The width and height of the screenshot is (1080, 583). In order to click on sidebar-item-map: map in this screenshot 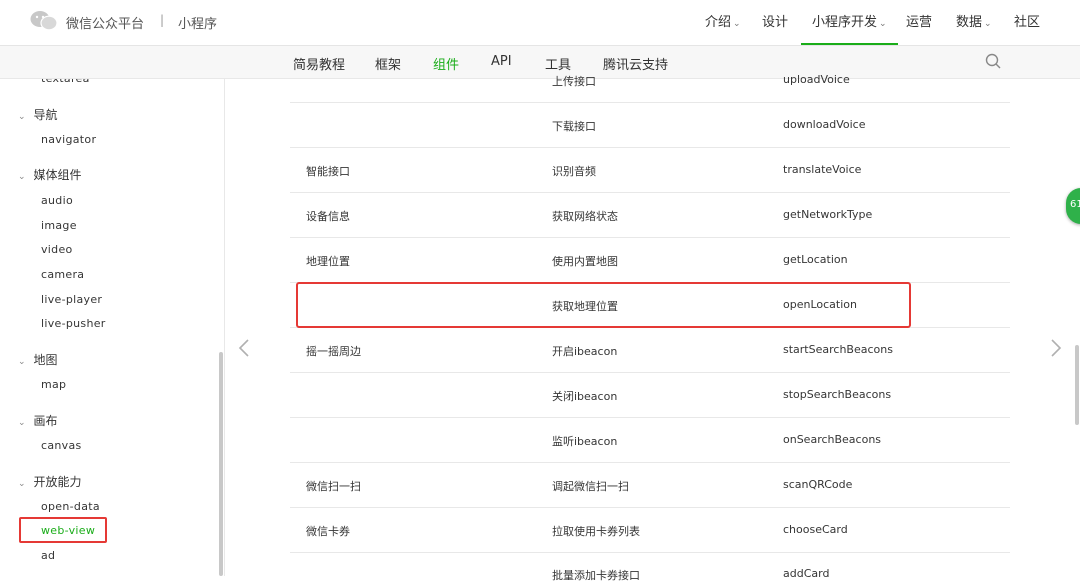, I will do `click(53, 384)`.